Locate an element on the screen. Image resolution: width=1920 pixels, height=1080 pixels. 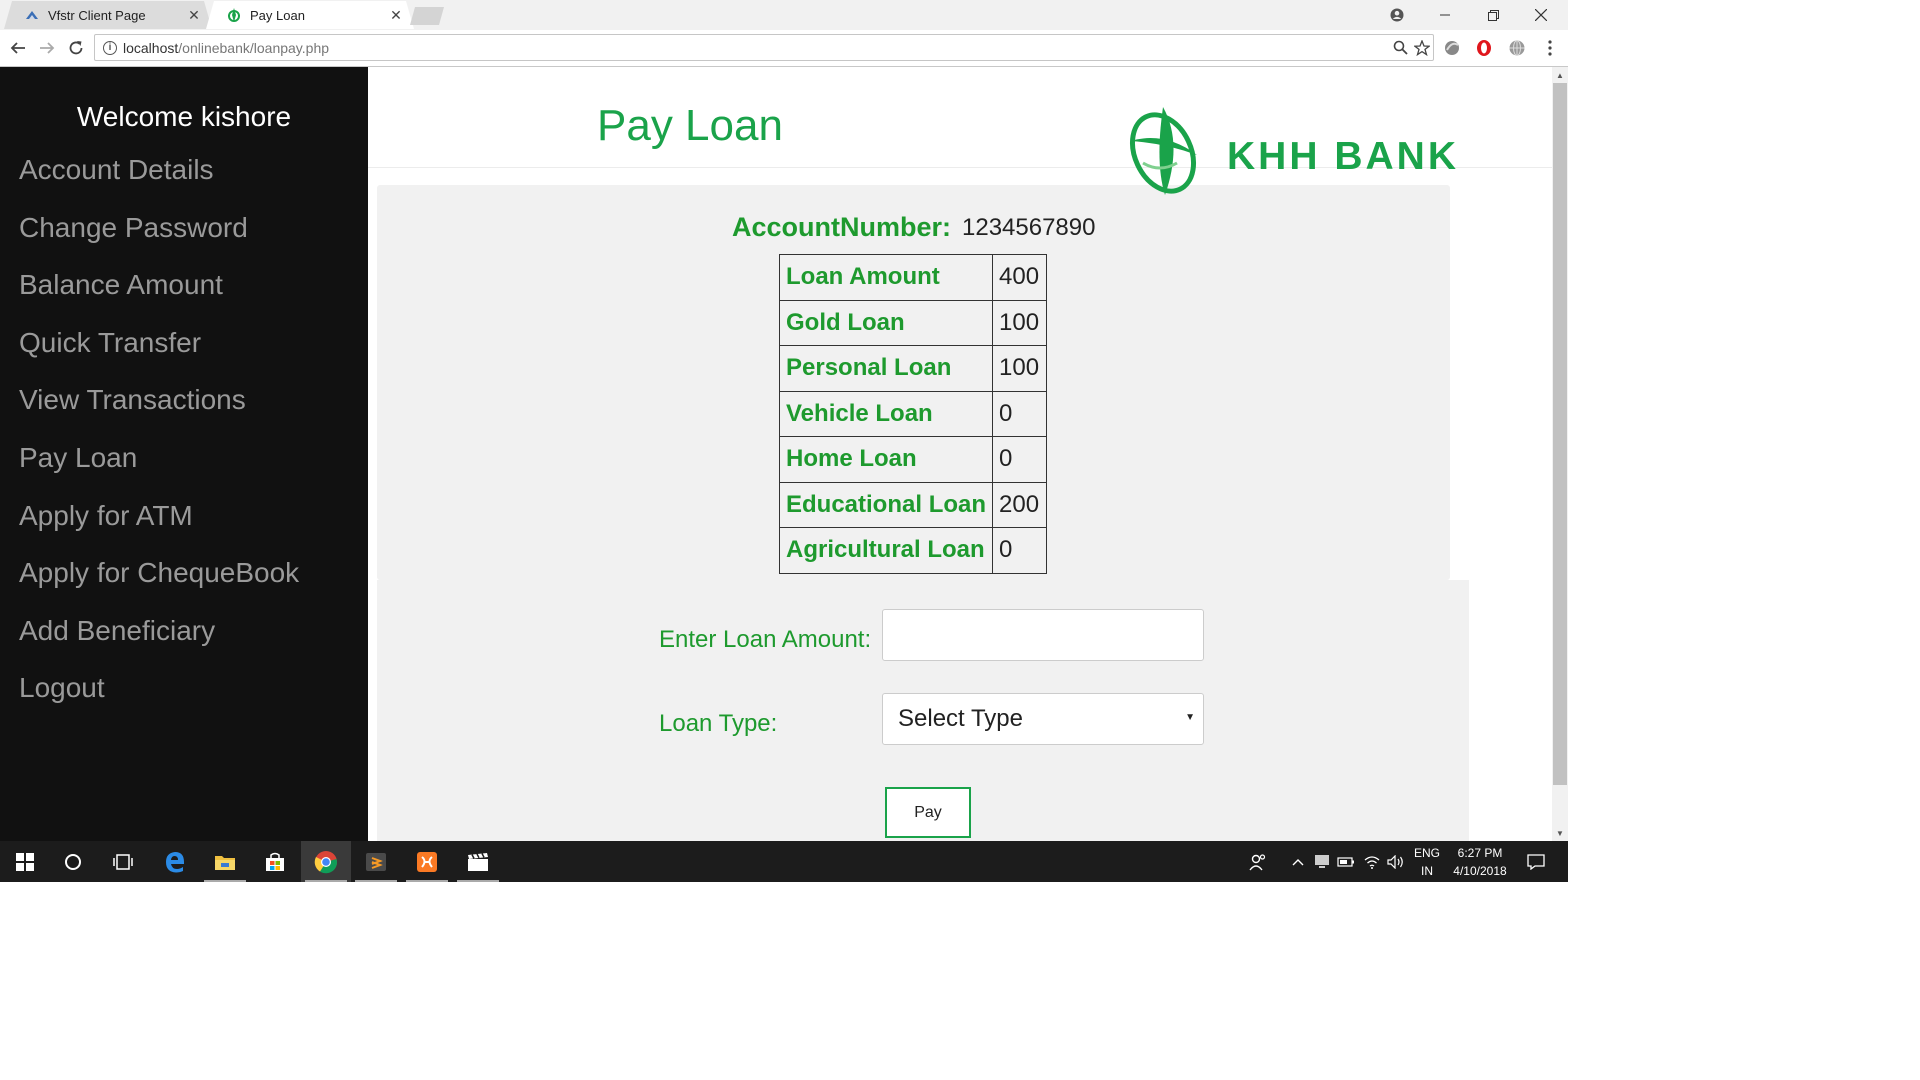
loan-value: 400 is located at coordinates (1020, 277).